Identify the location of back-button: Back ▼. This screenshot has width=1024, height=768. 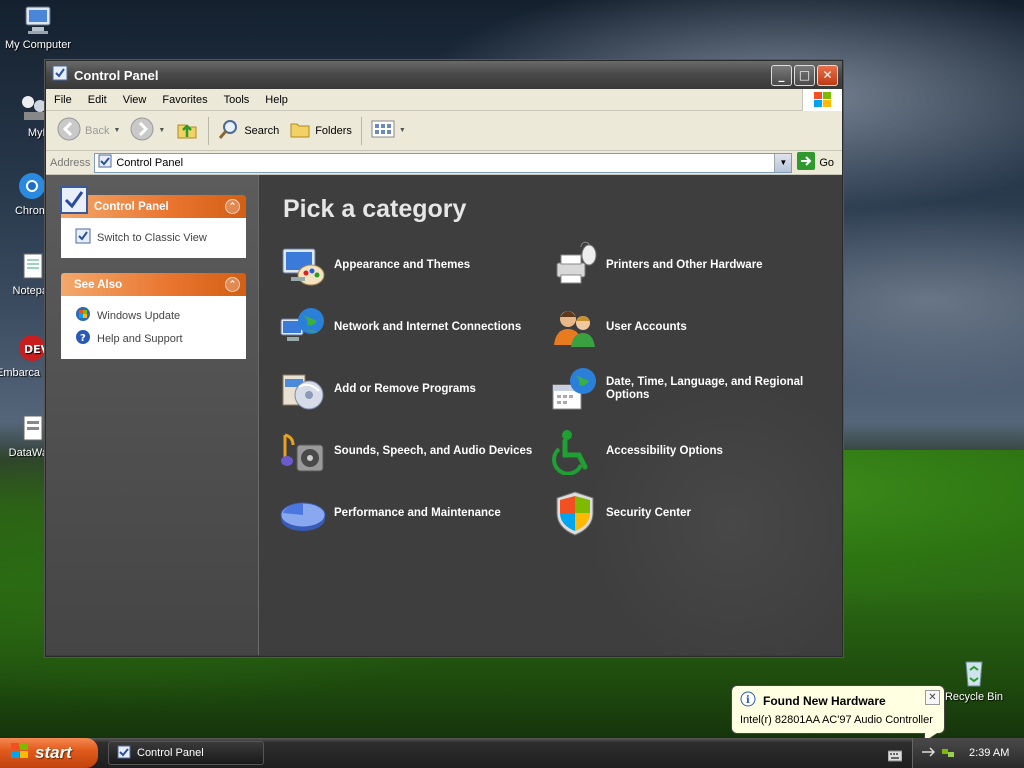
(88, 131).